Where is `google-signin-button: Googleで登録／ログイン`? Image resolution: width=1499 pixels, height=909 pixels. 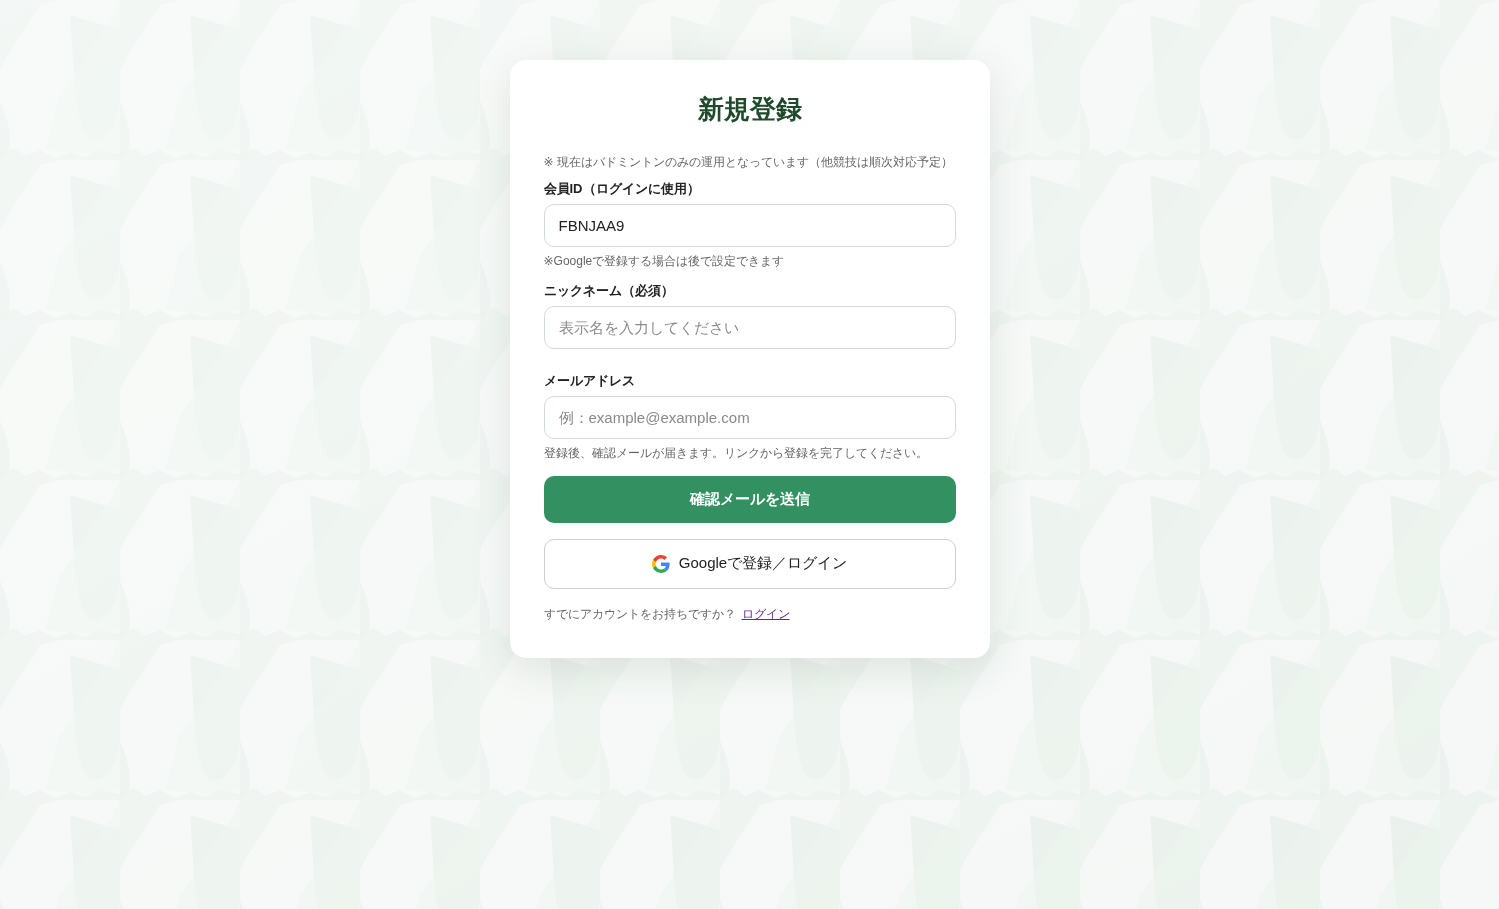 google-signin-button: Googleで登録／ログイン is located at coordinates (749, 563).